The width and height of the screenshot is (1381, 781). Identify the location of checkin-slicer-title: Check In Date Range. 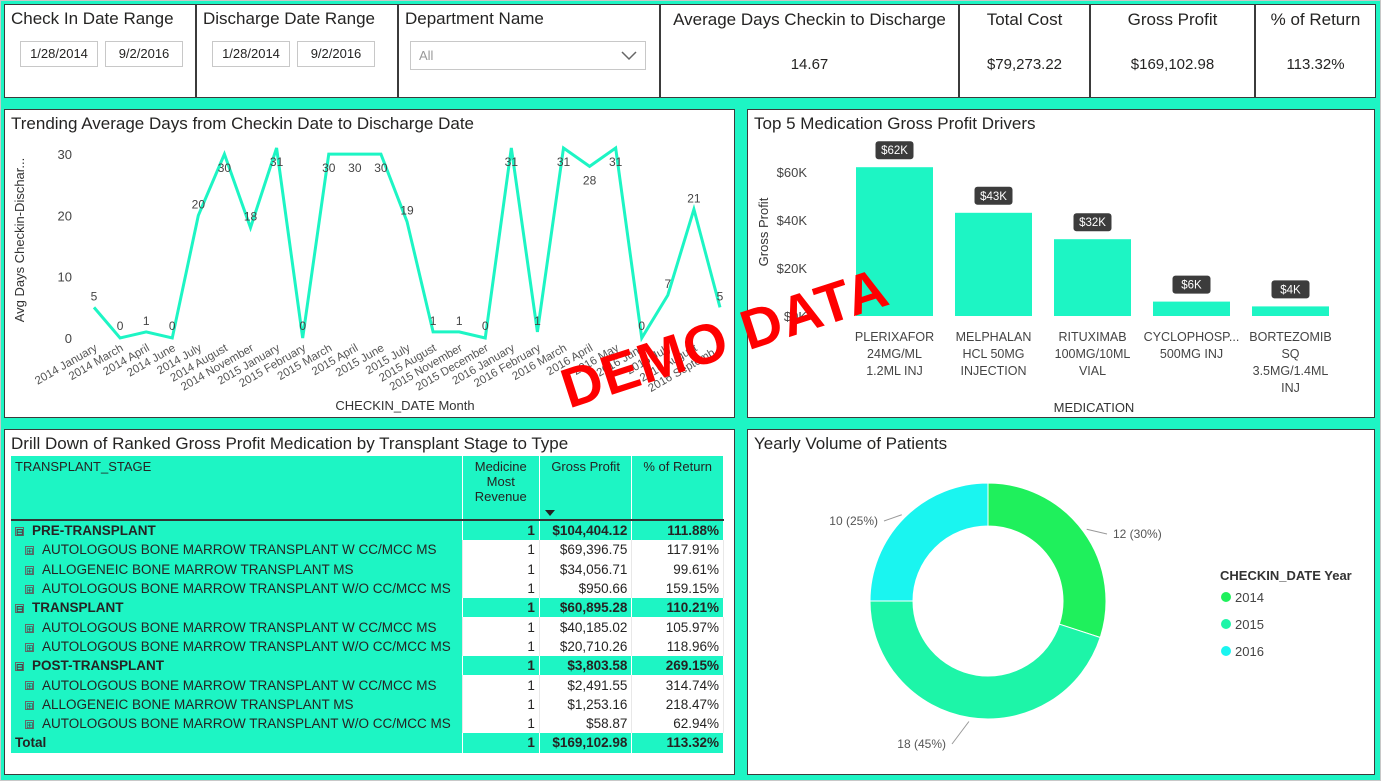
(92, 18).